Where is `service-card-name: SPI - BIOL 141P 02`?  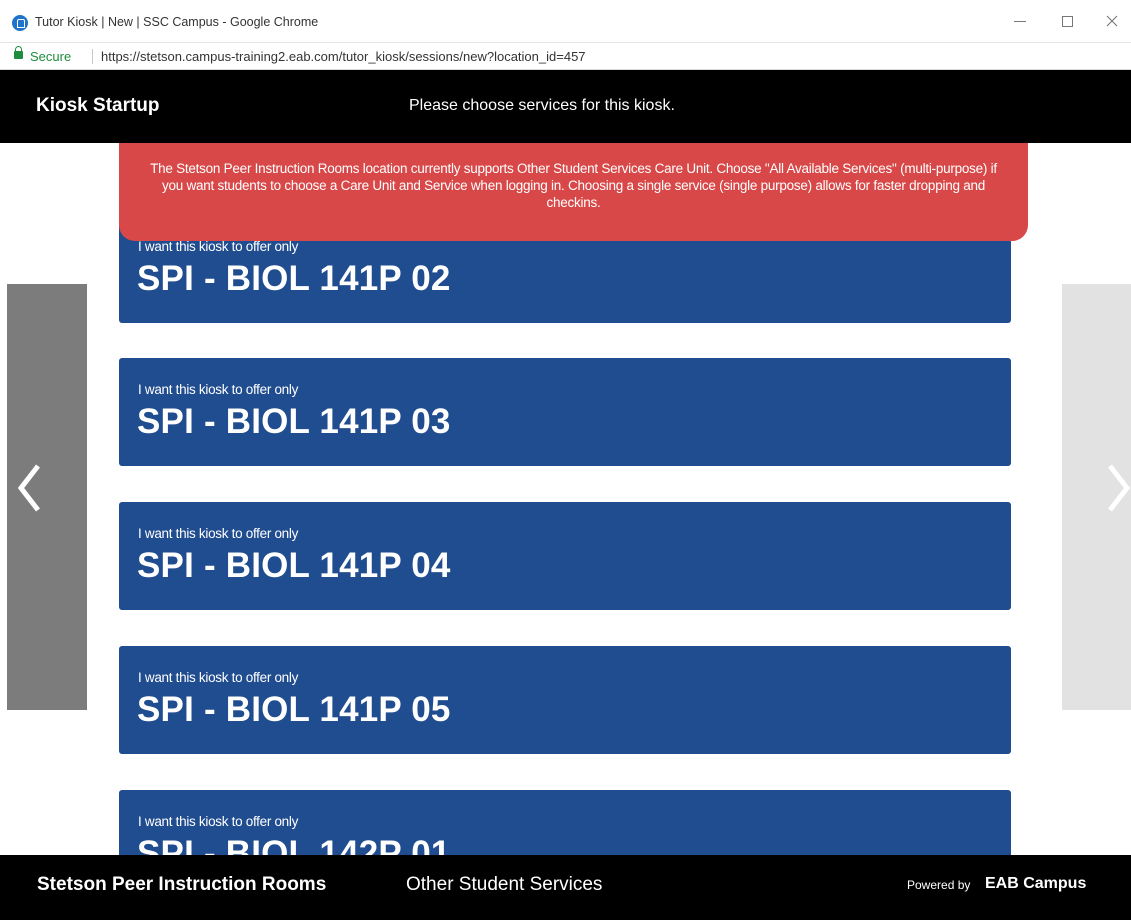
service-card-name: SPI - BIOL 141P 02 is located at coordinates (294, 278).